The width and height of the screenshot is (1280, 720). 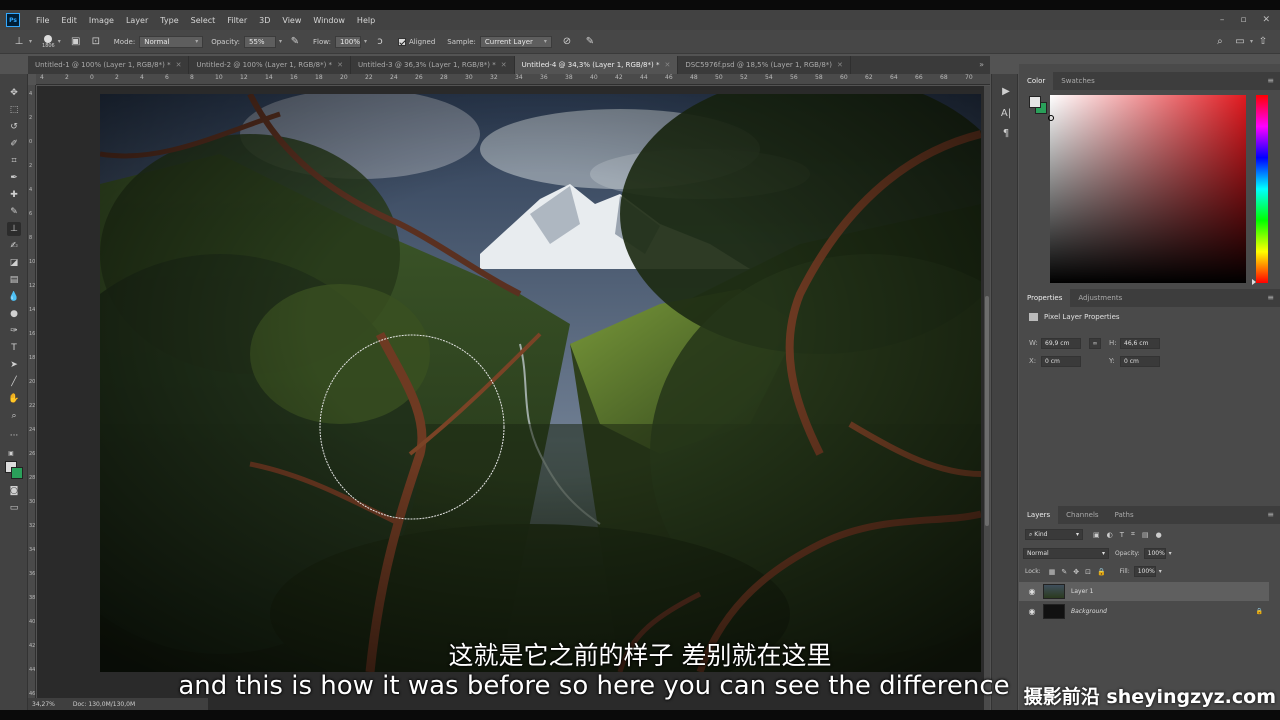 What do you see at coordinates (596, 65) in the screenshot?
I see `doc-tab-untitled-4: Untitled-4 @ 34,3% (Layer 1, RGB/8*) * ✕` at bounding box center [596, 65].